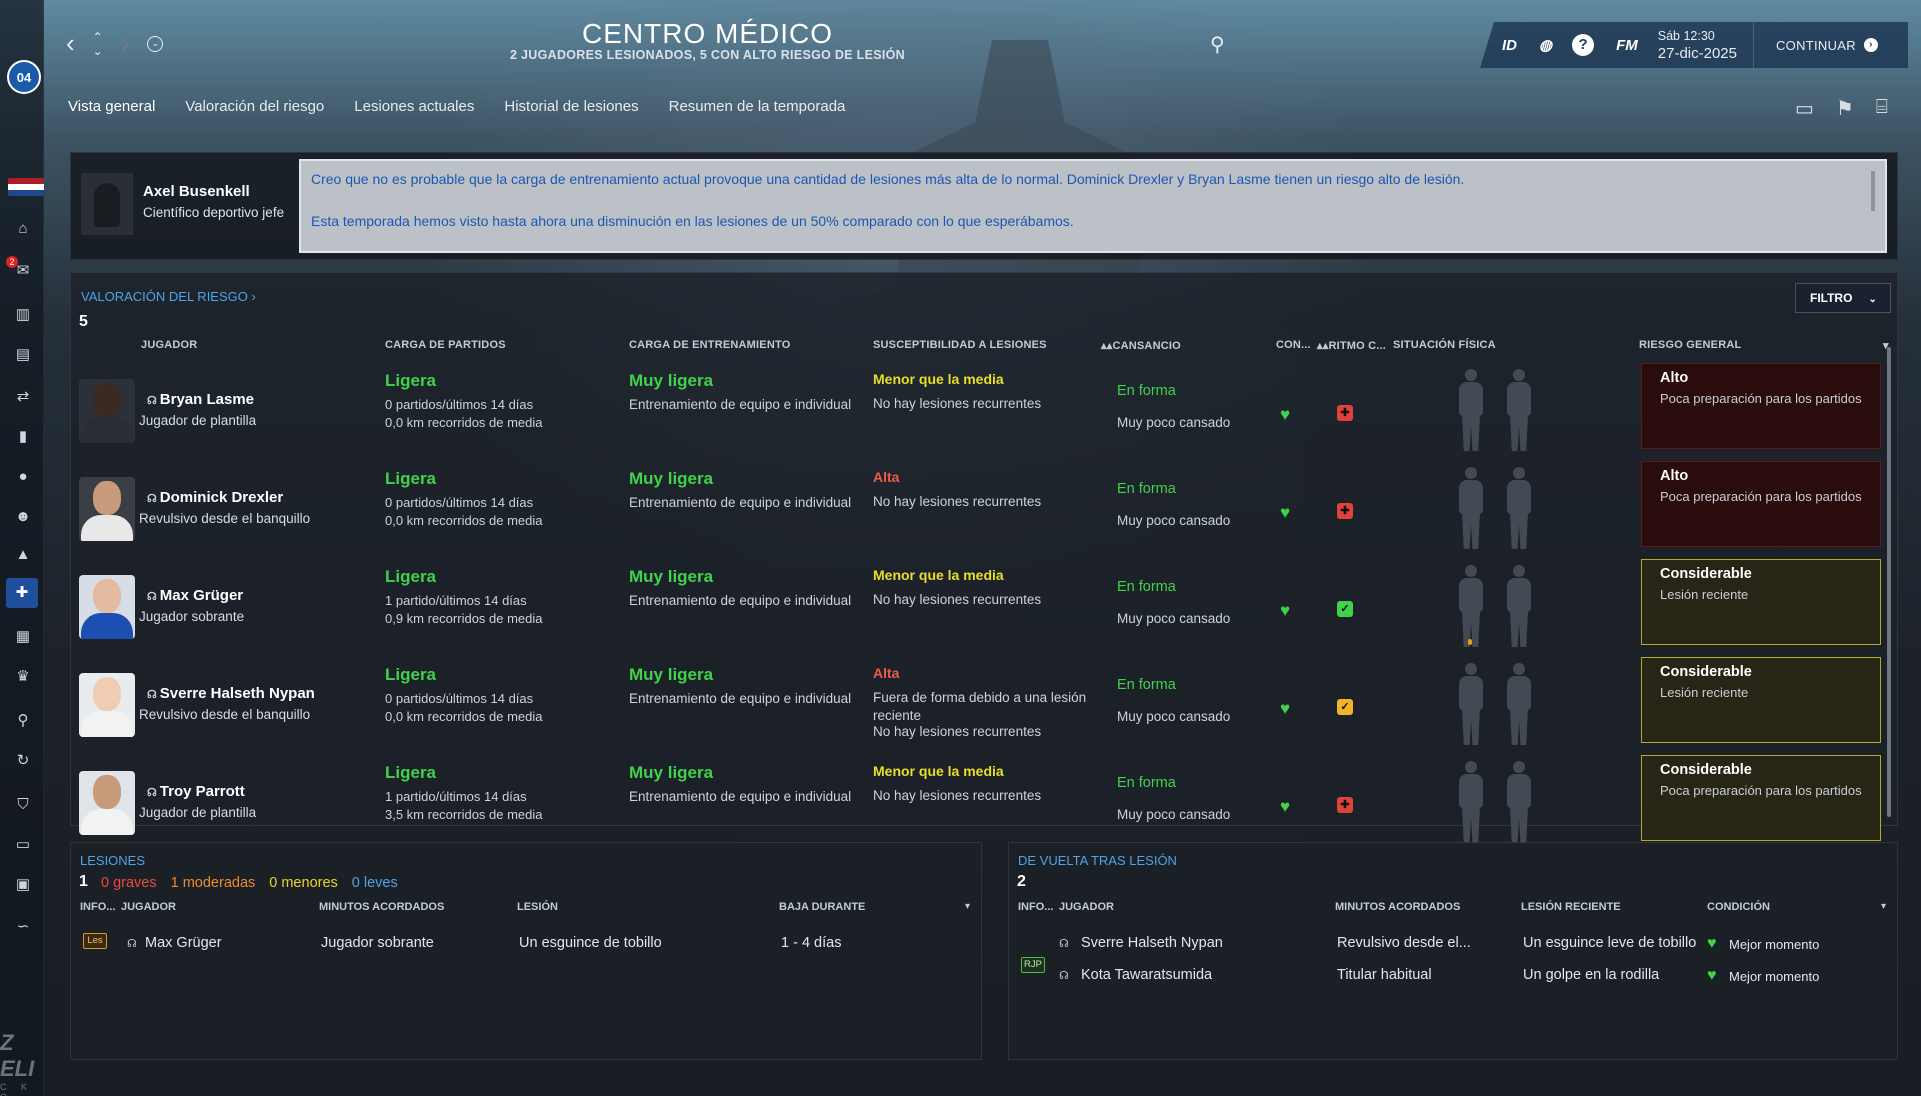 The height and width of the screenshot is (1096, 1921). What do you see at coordinates (23, 397) in the screenshot?
I see `transfers-icon: ⇄` at bounding box center [23, 397].